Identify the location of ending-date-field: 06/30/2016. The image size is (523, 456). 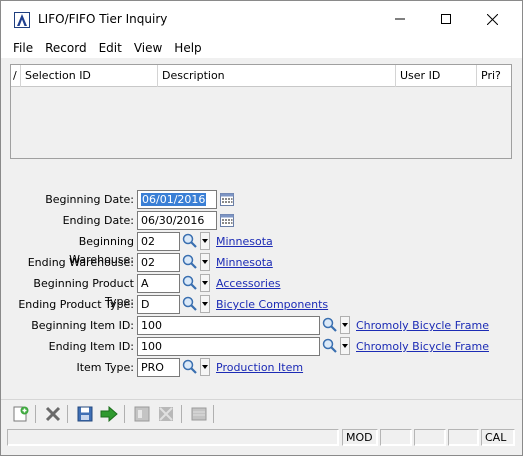
(177, 220).